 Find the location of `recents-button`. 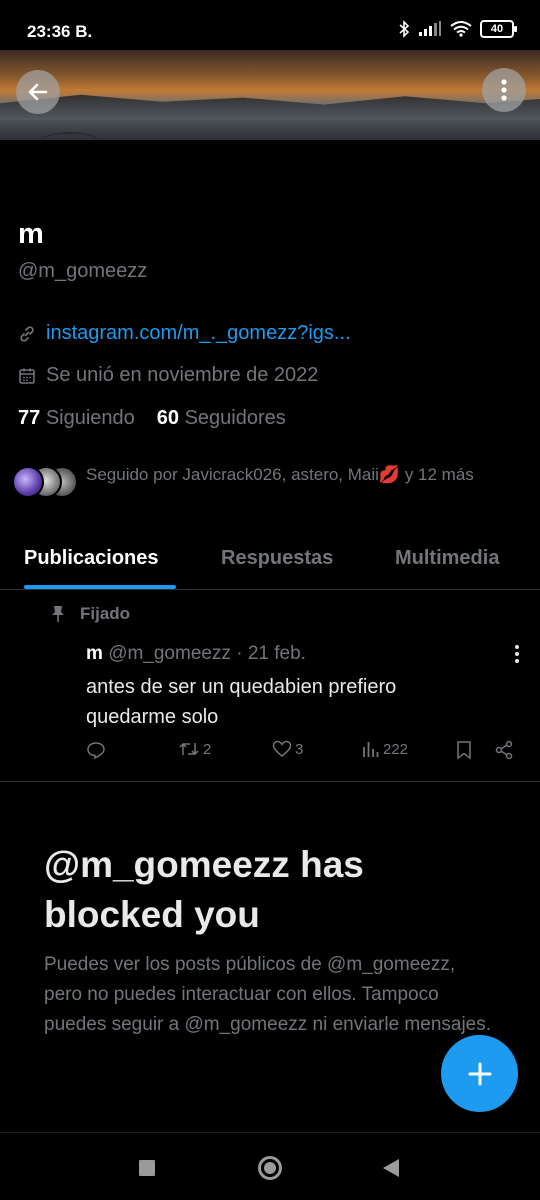

recents-button is located at coordinates (147, 1170).